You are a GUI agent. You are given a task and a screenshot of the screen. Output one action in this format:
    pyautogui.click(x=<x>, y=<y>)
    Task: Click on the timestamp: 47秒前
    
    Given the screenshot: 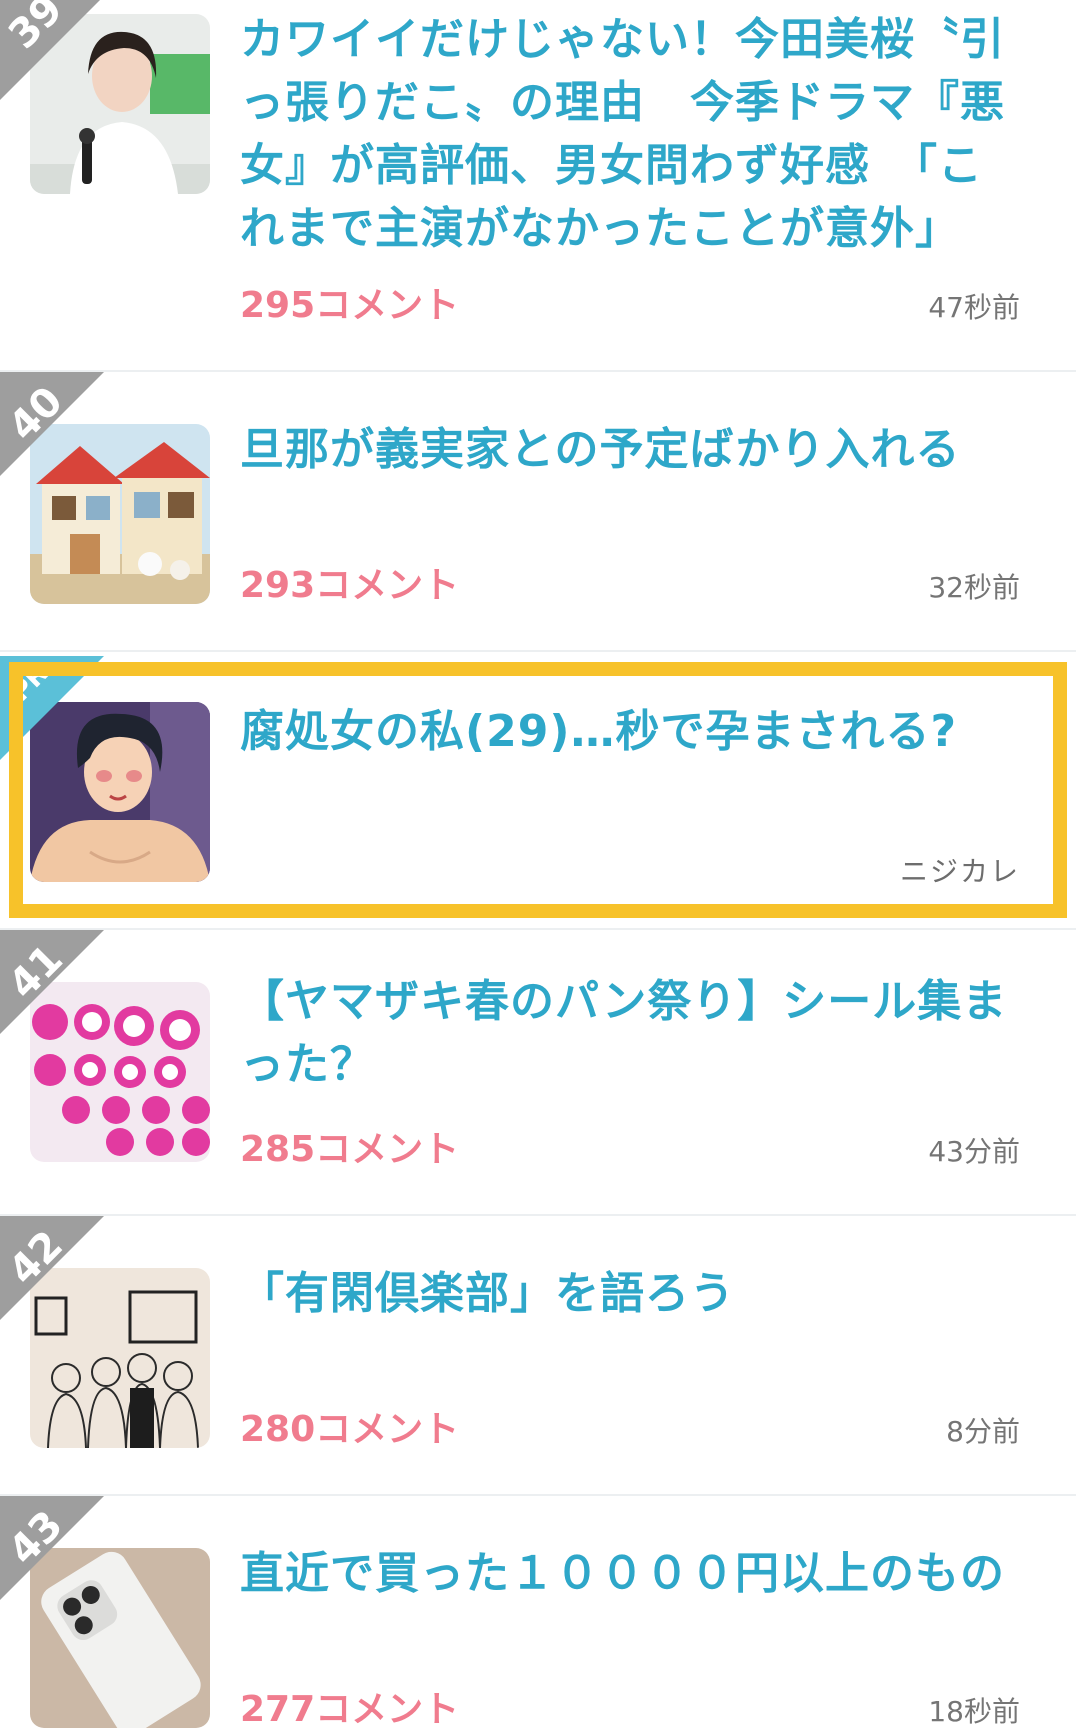 What is the action you would take?
    pyautogui.click(x=974, y=307)
    